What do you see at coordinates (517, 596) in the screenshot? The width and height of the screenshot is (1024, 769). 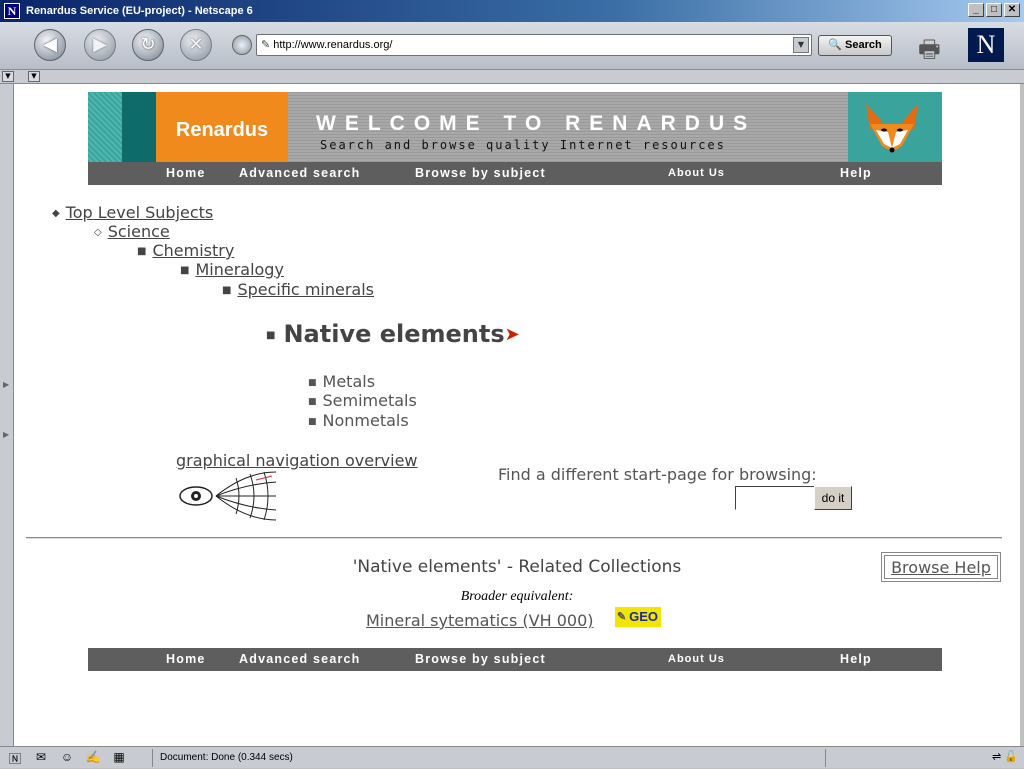 I see `broader-equivalent-label: Broader equivalent:` at bounding box center [517, 596].